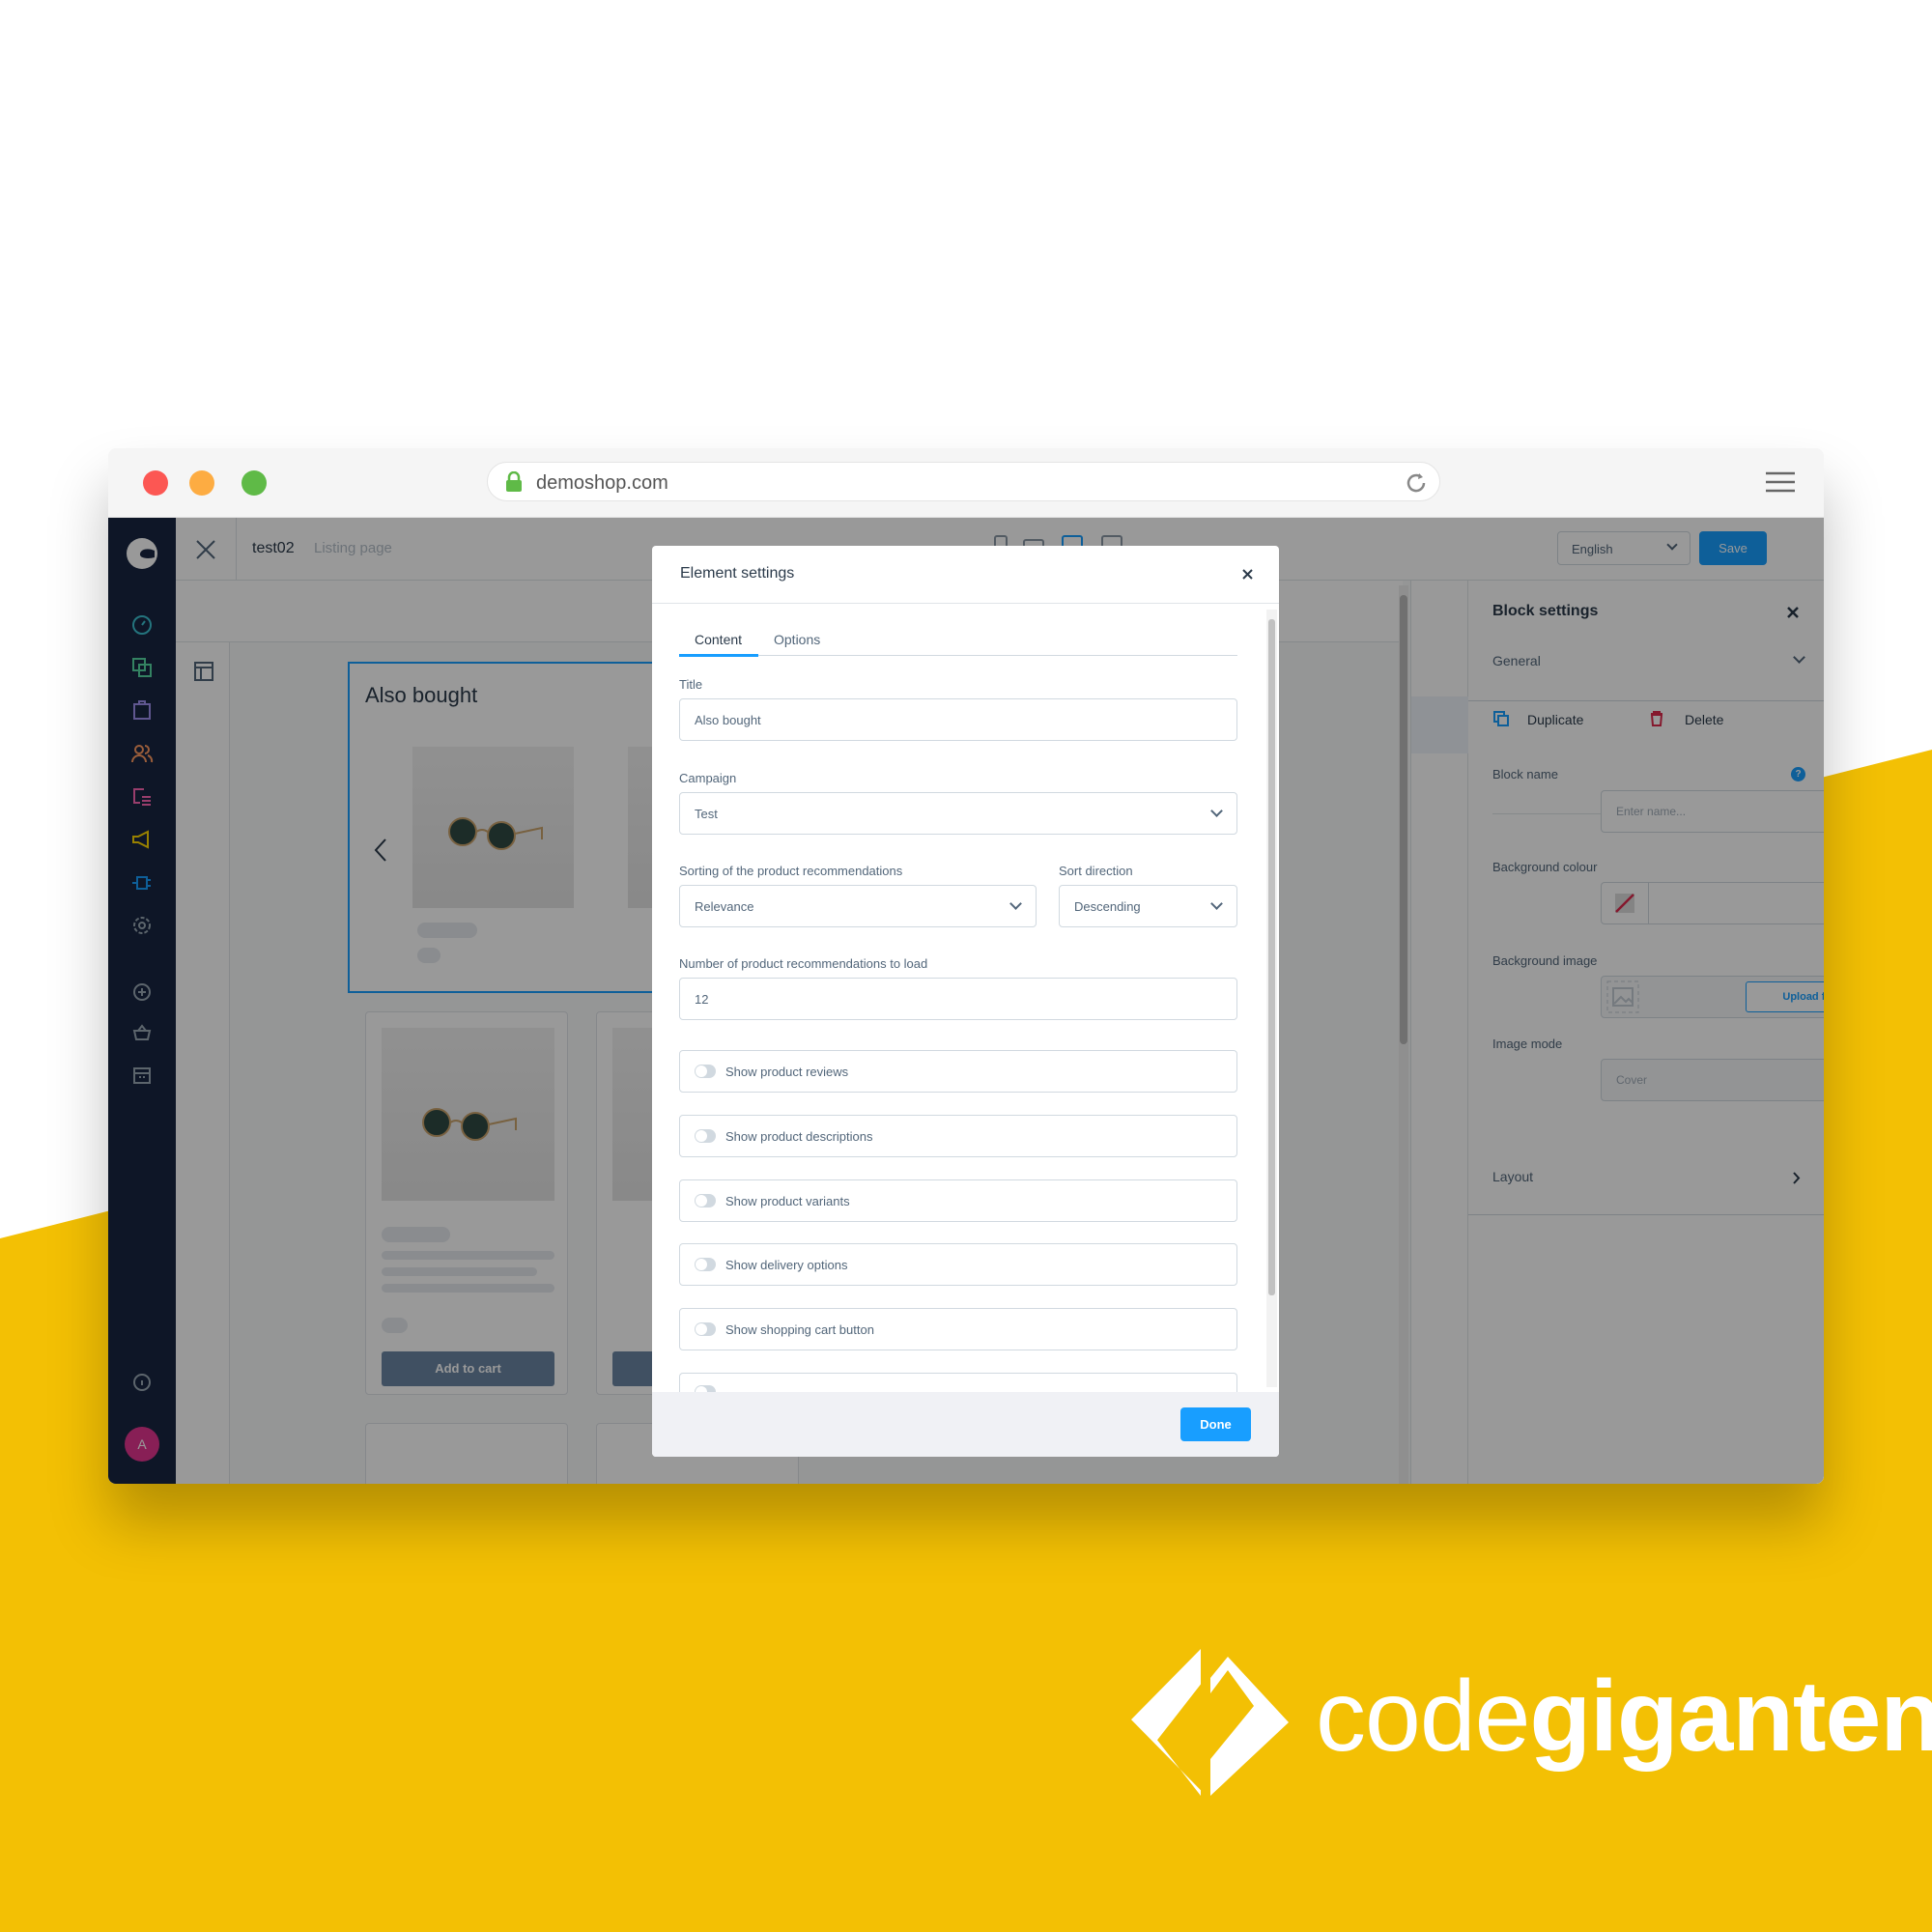 This screenshot has width=1932, height=1932. Describe the element at coordinates (1271, 998) in the screenshot. I see `modal-scrollbar` at that location.